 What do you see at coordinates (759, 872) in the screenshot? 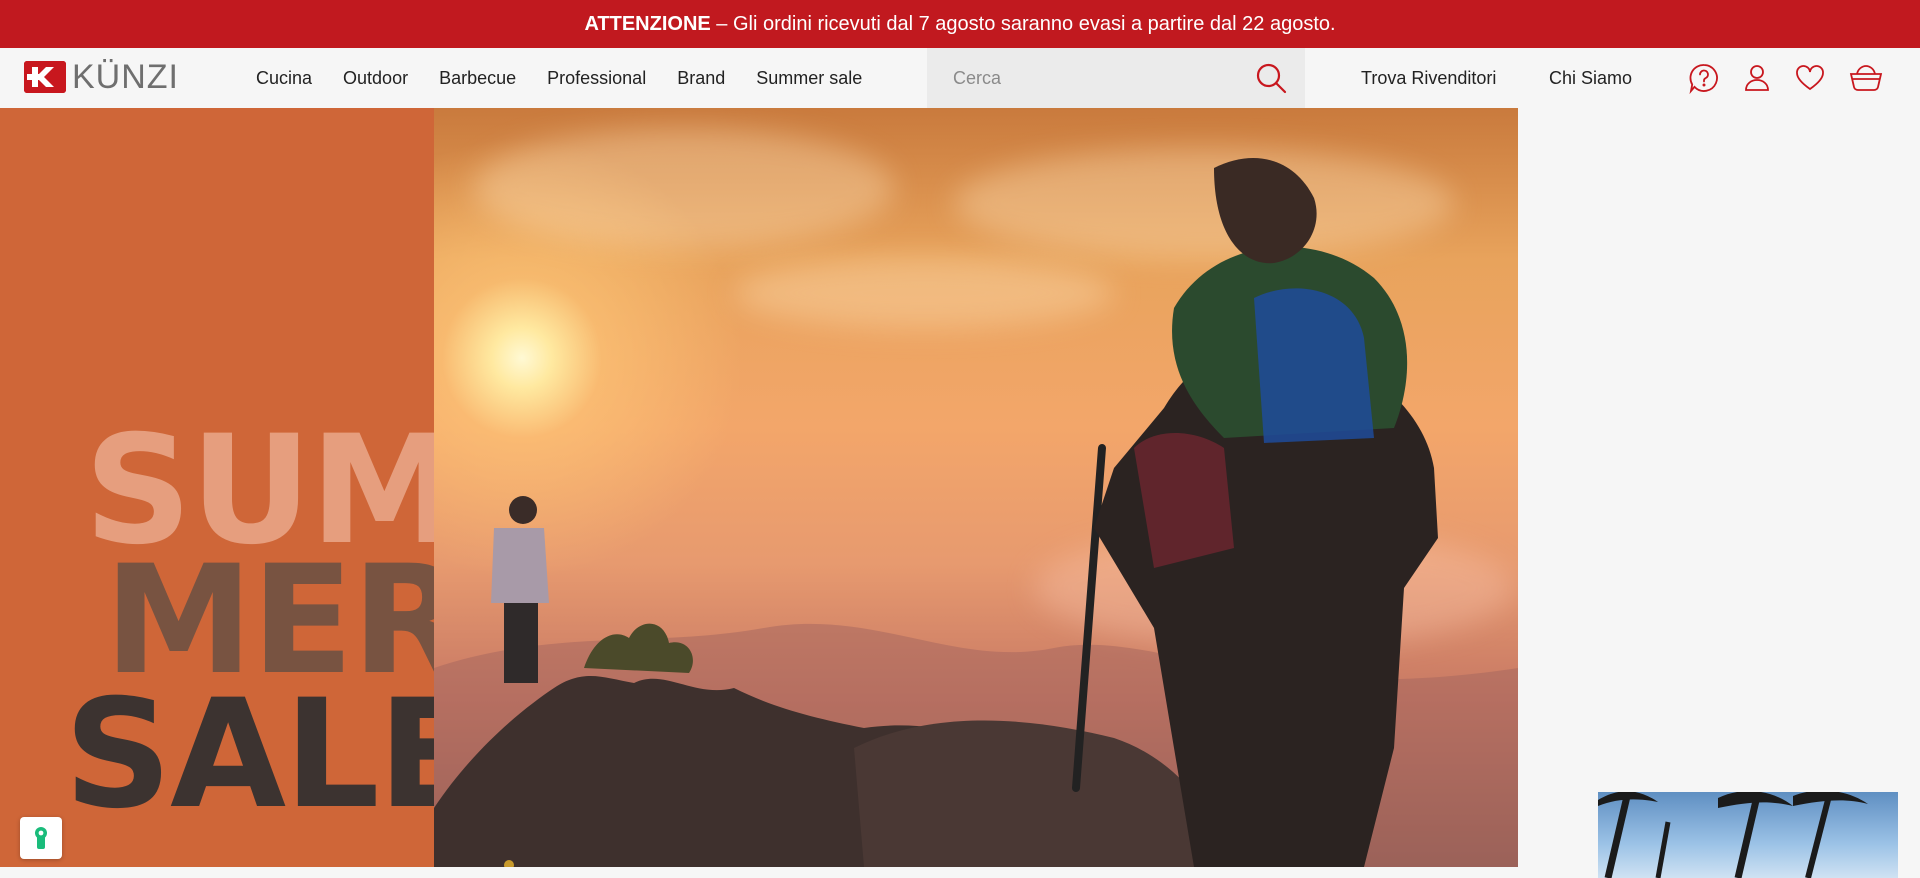
I see `page-bottom-strip` at bounding box center [759, 872].